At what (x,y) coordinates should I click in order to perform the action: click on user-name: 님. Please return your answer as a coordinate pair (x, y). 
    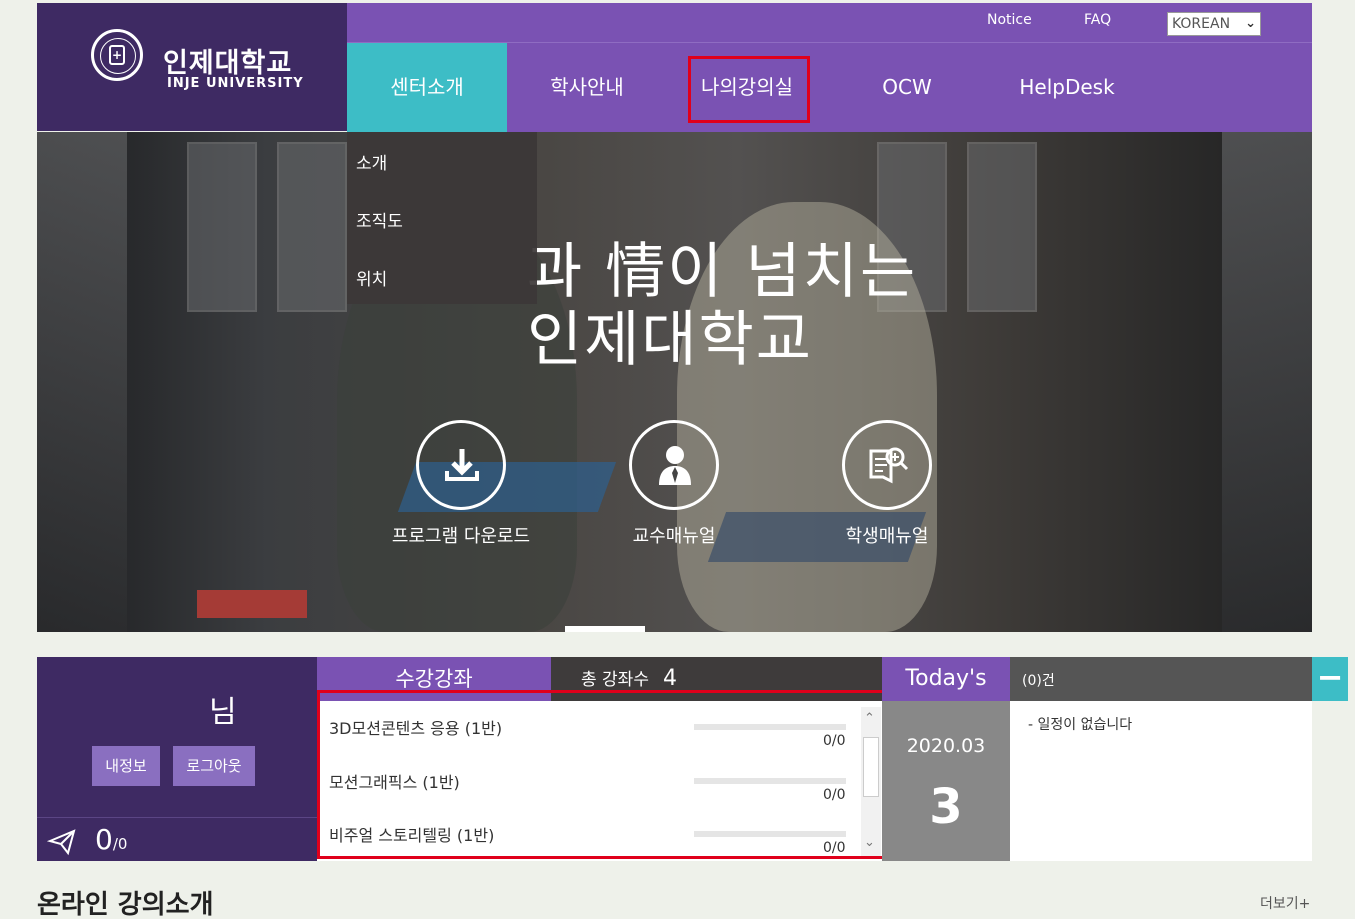
    Looking at the image, I should click on (223, 712).